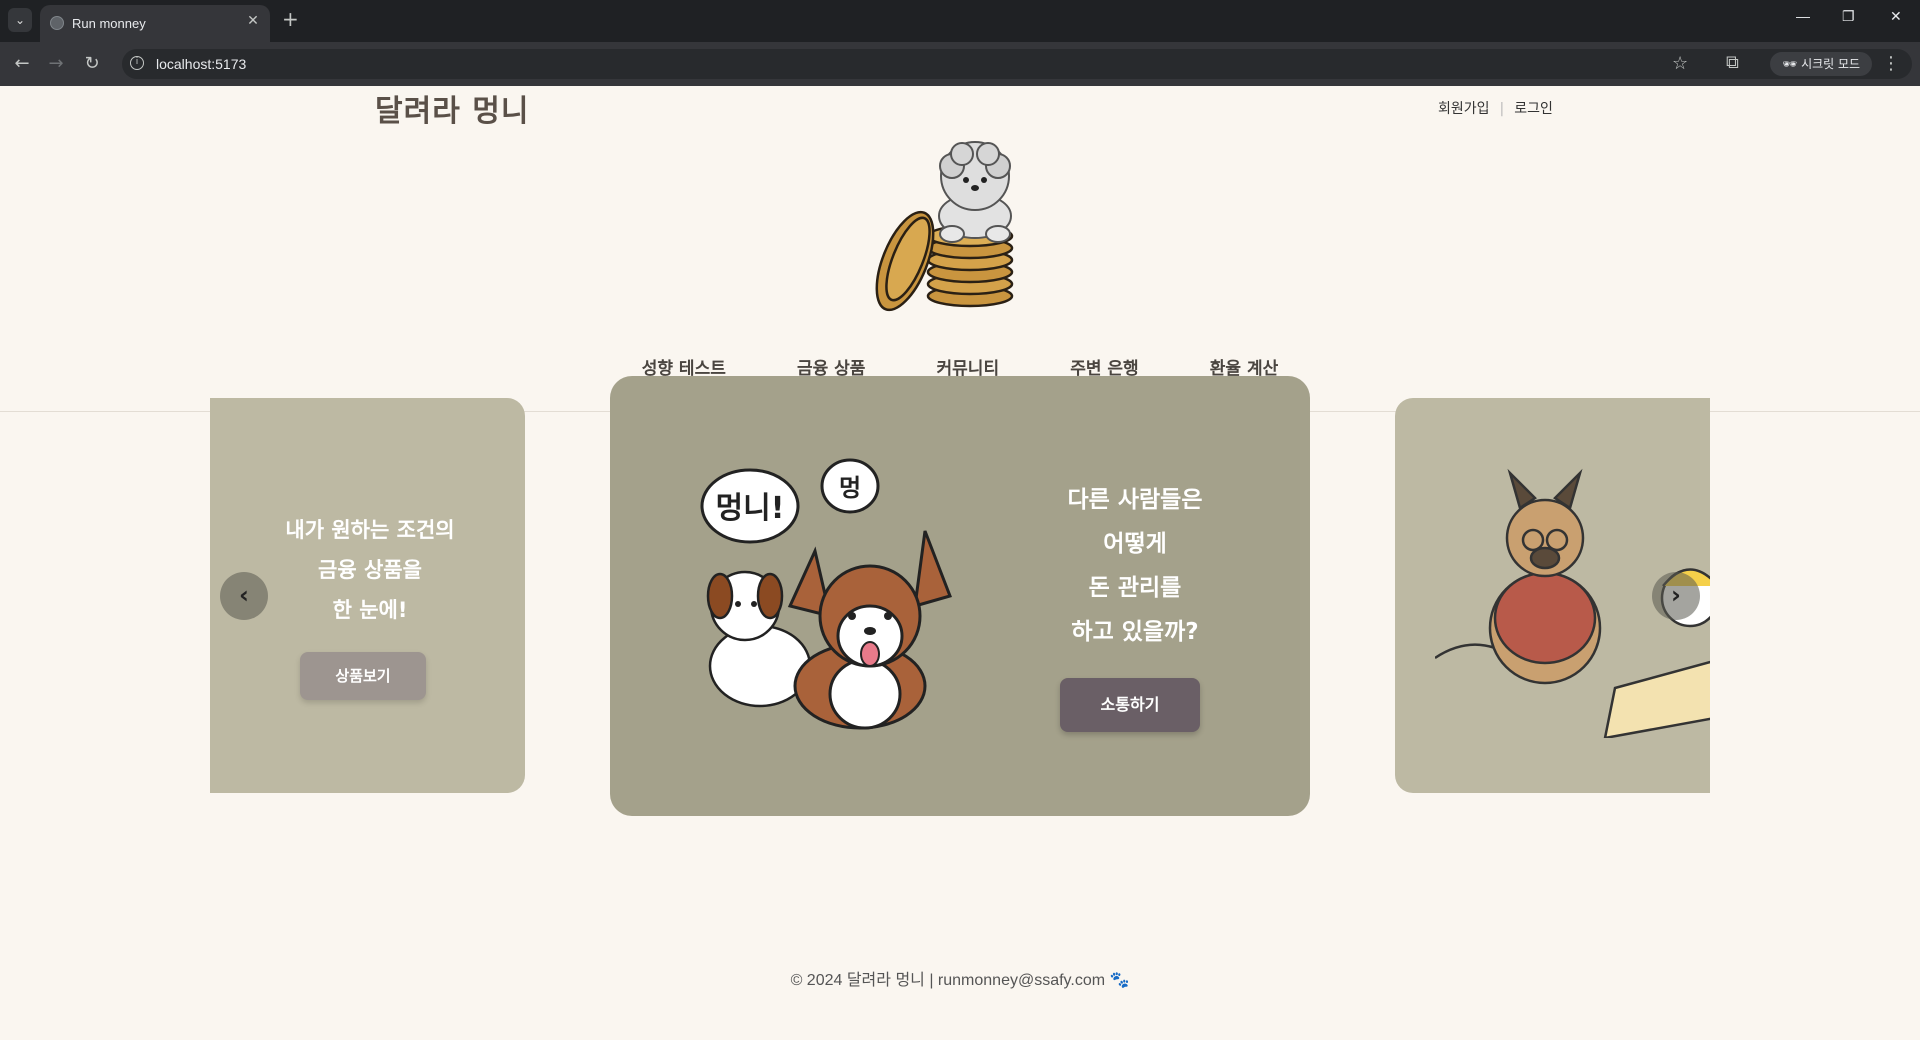 This screenshot has width=1920, height=1040. What do you see at coordinates (370, 530) in the screenshot?
I see `products-card-line: 내가 원하는 조건의` at bounding box center [370, 530].